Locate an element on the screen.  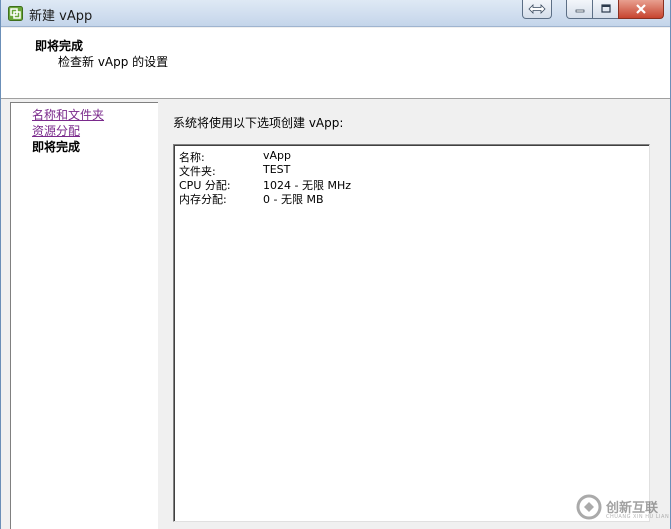
restore-layout-button is located at coordinates (537, 9).